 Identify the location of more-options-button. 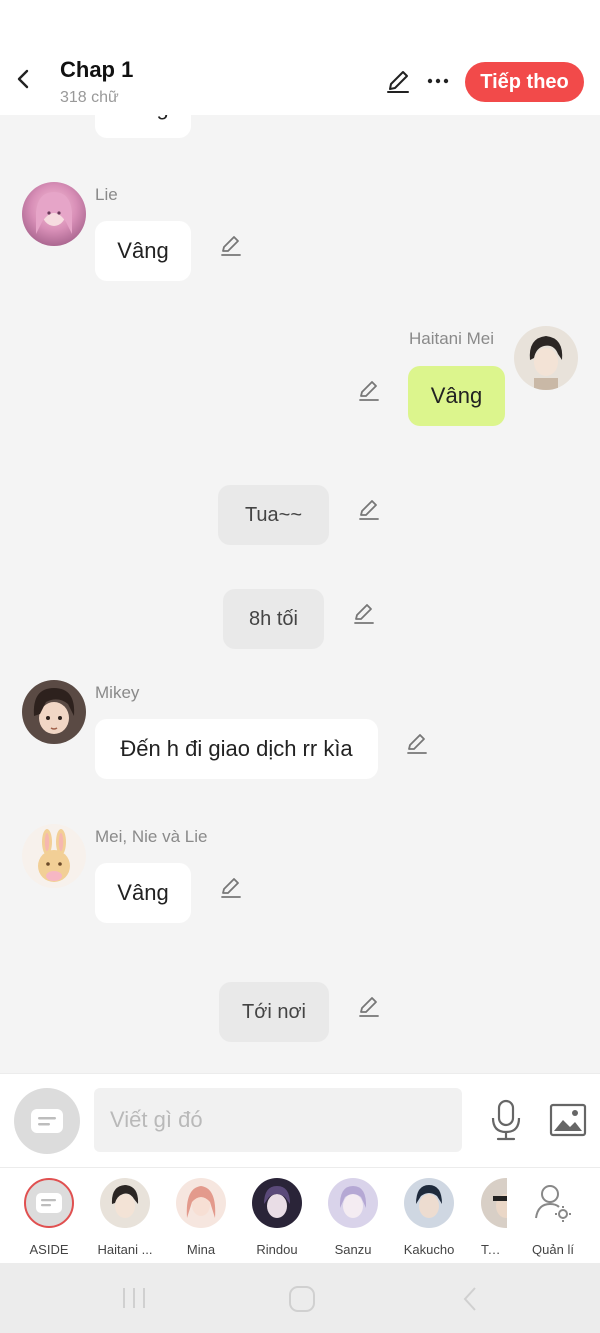
(438, 81).